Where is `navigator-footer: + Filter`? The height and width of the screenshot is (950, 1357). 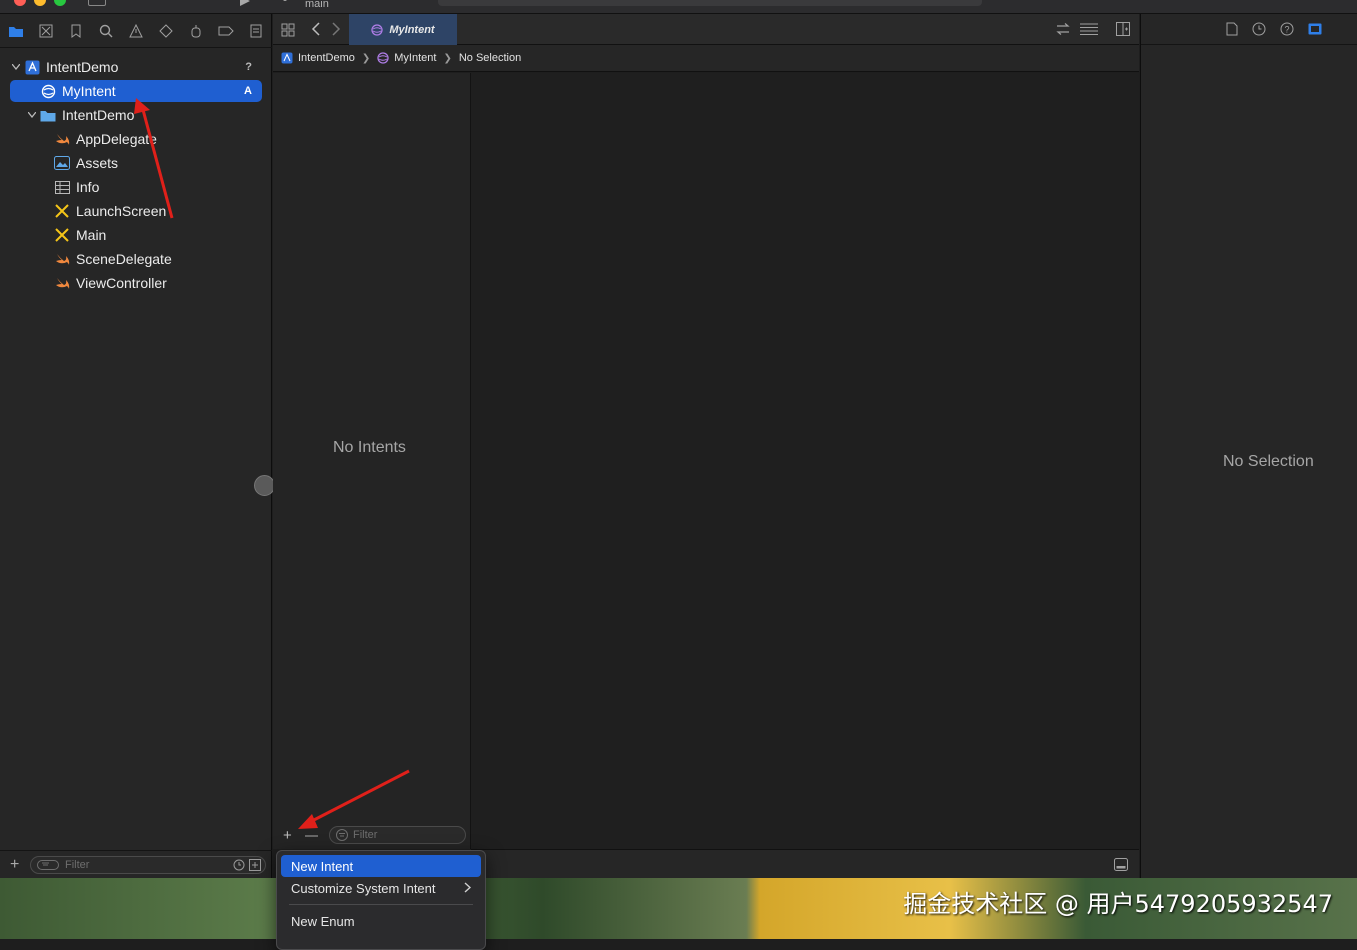
navigator-footer: + Filter is located at coordinates (136, 864).